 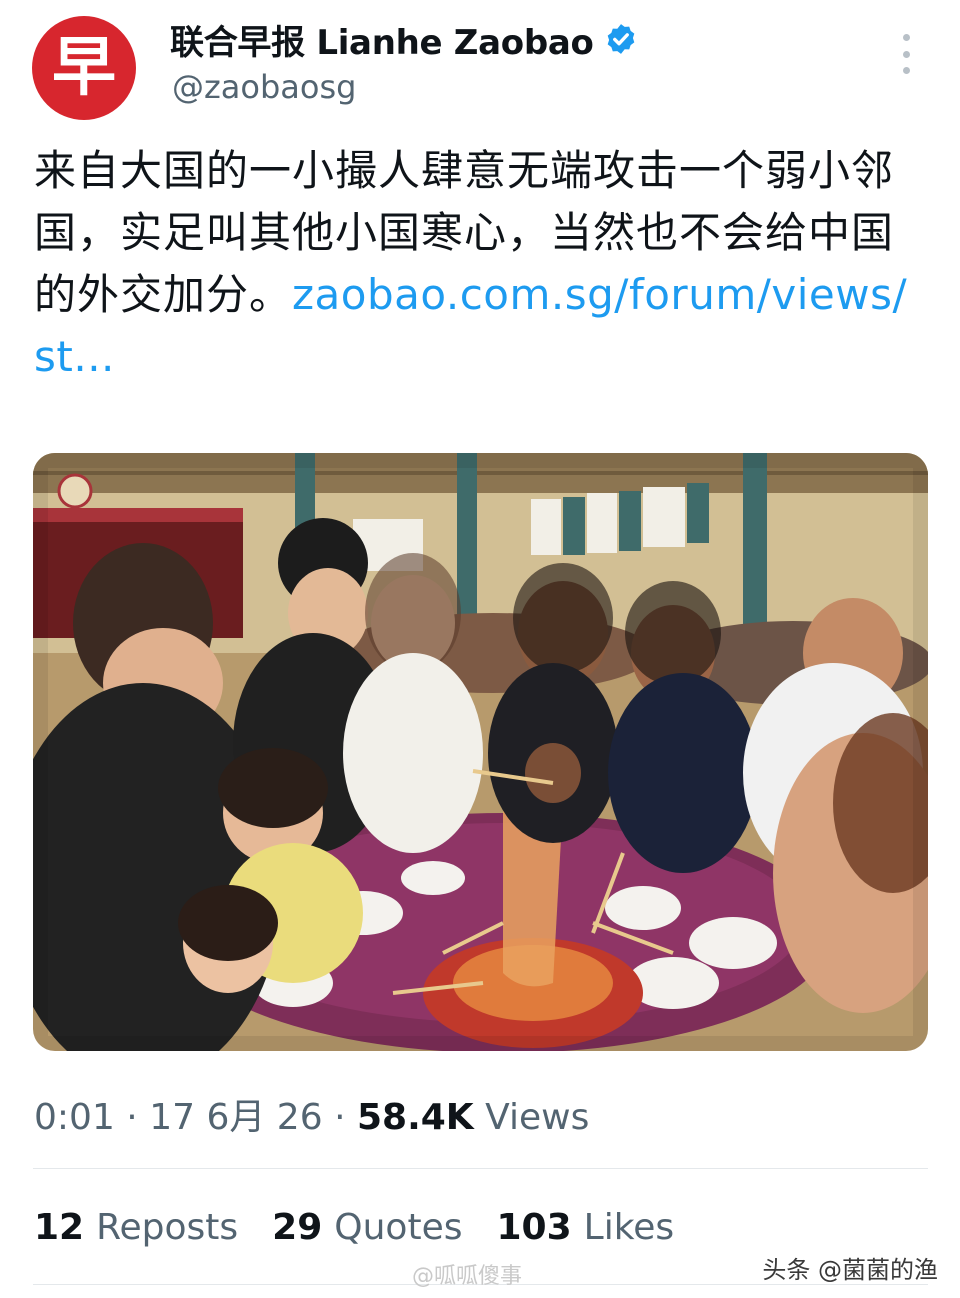 I want to click on likes-stat: 103 Likes, so click(x=585, y=1227).